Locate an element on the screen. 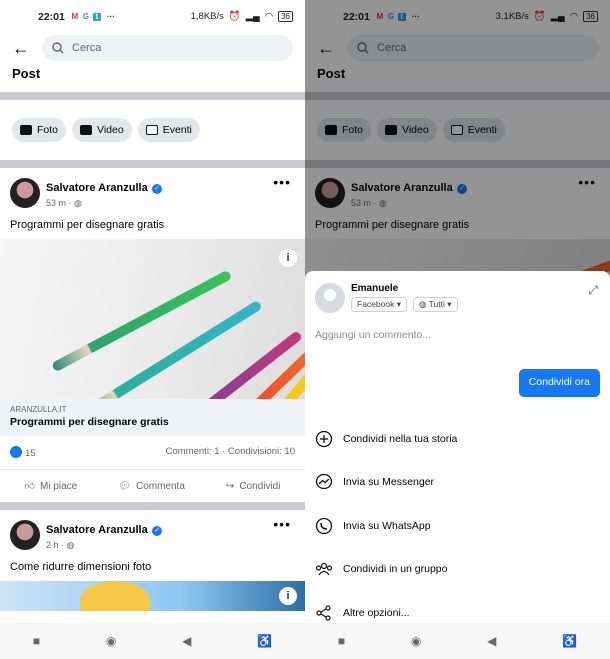 This screenshot has width=610, height=659. post-text: Programmi per disegnare gratis is located at coordinates (87, 225).